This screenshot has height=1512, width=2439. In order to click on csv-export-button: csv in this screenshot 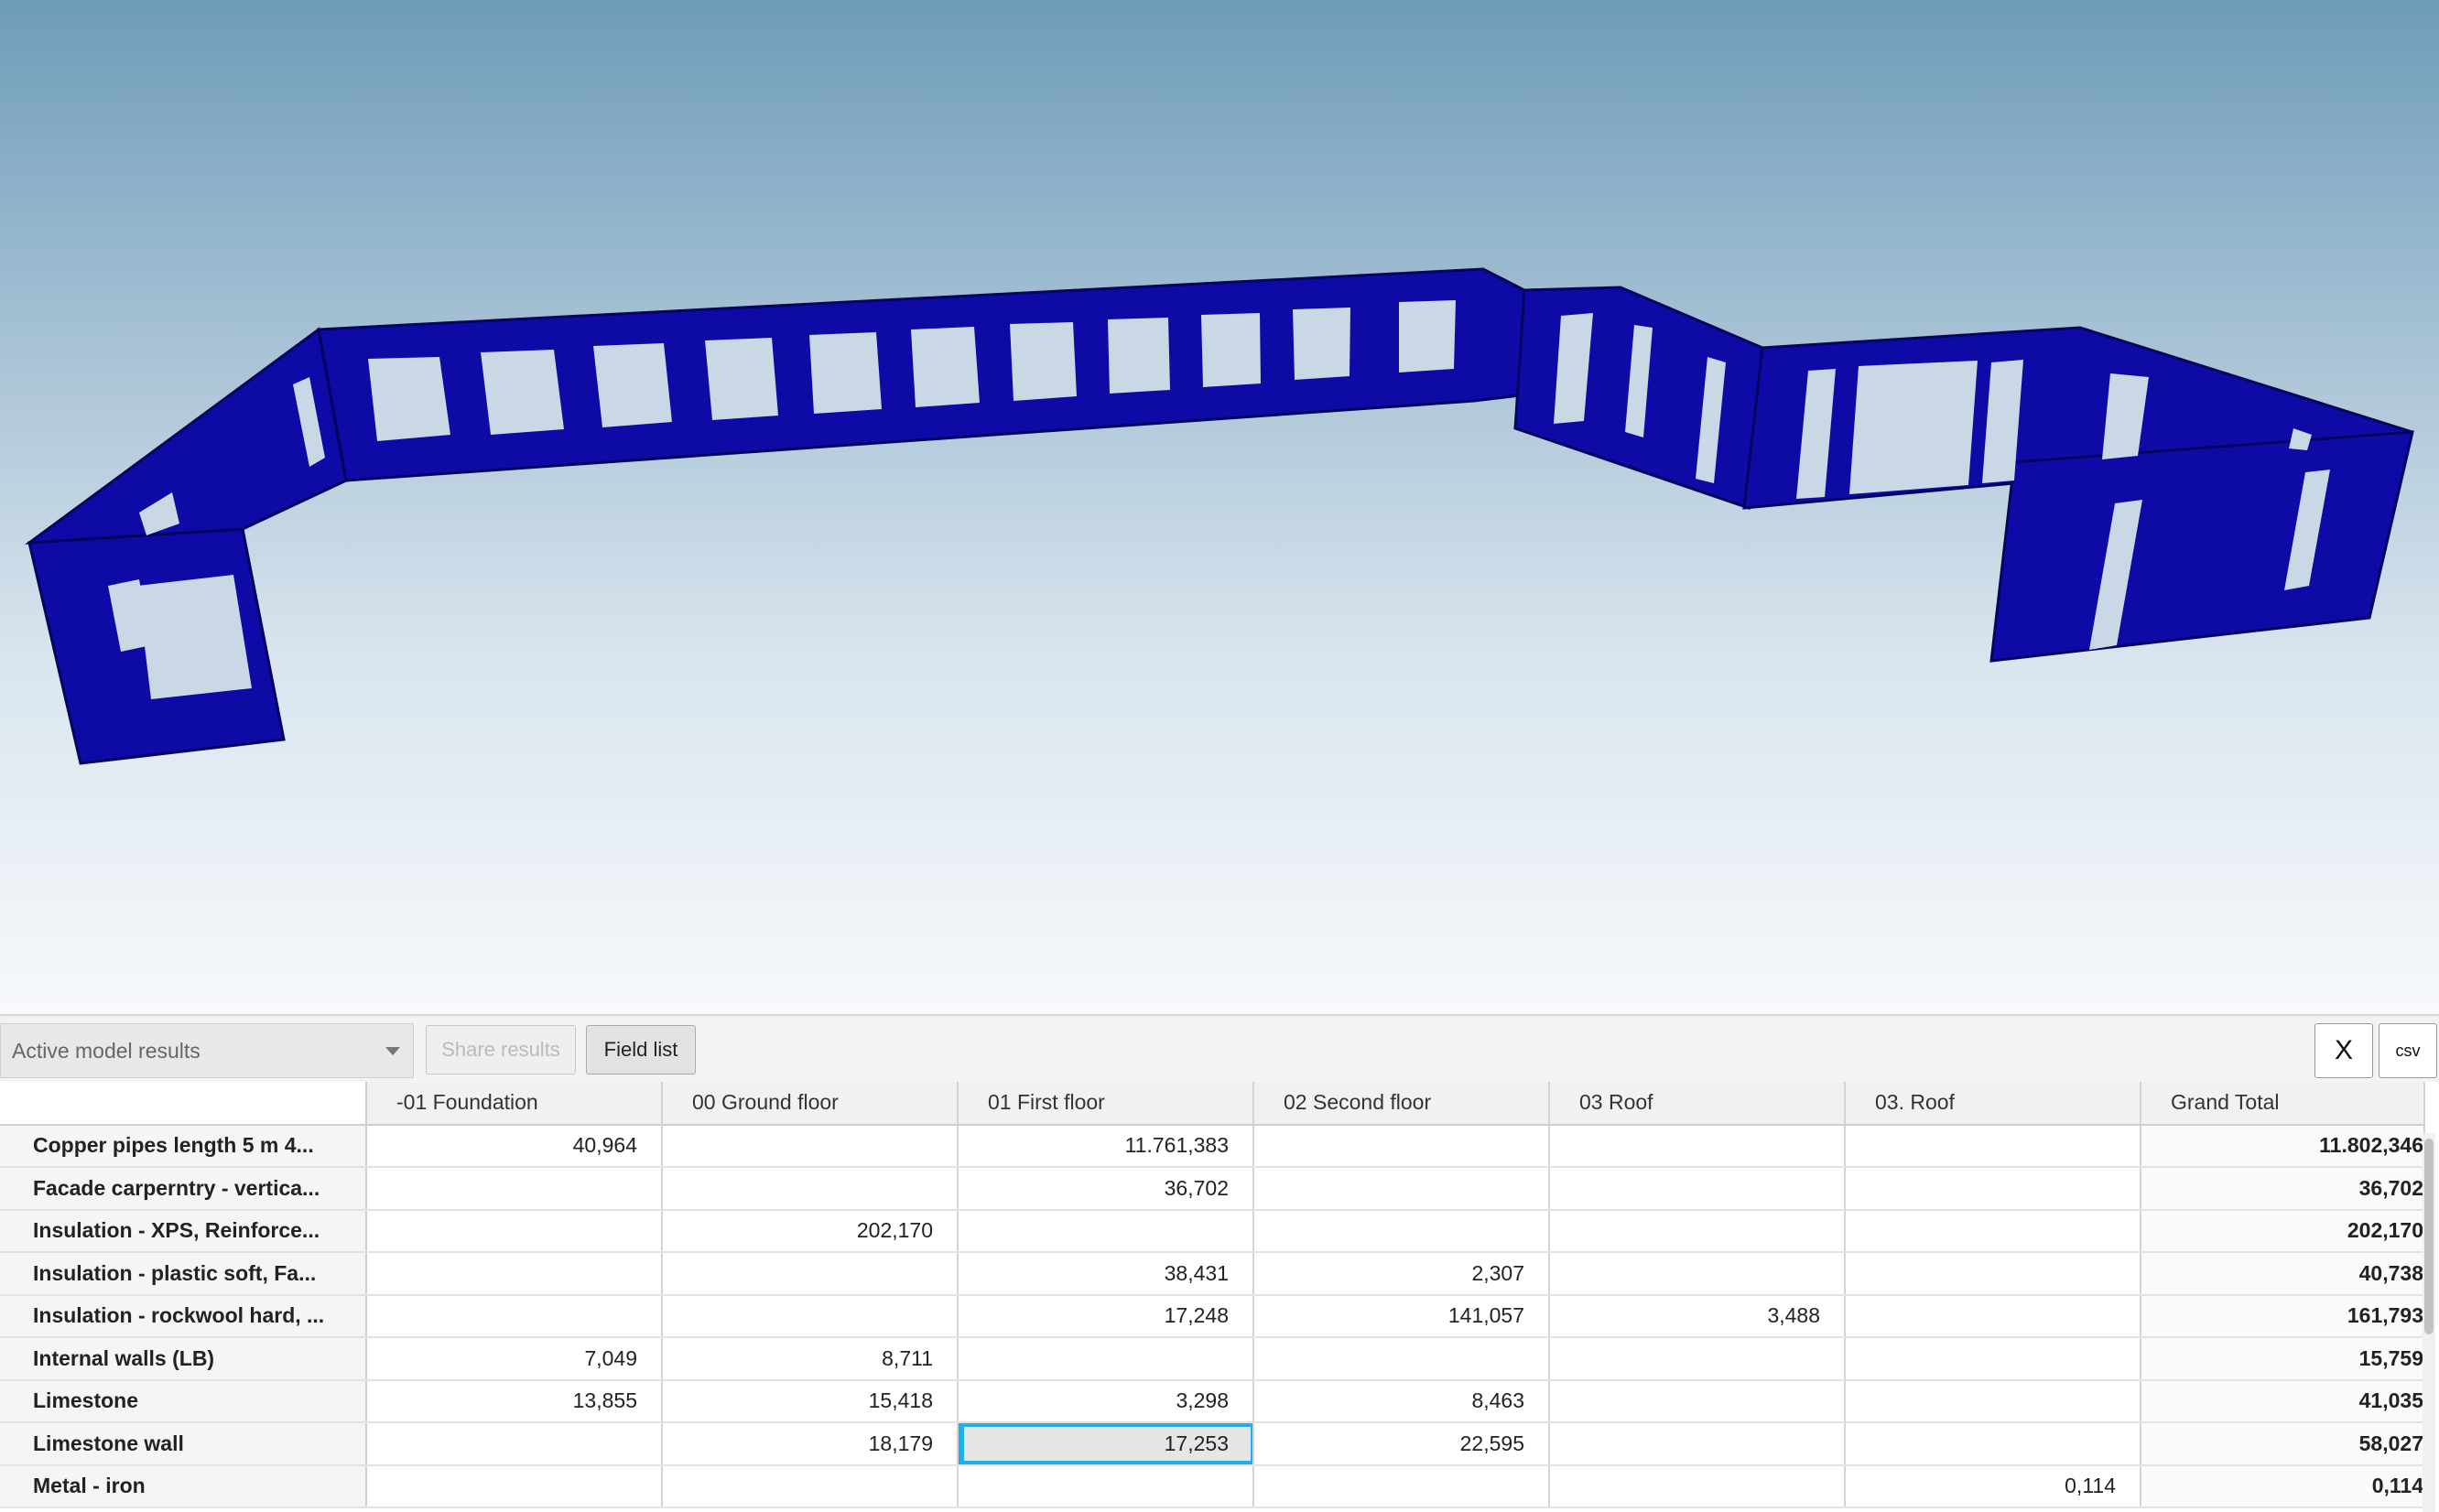, I will do `click(2408, 1050)`.